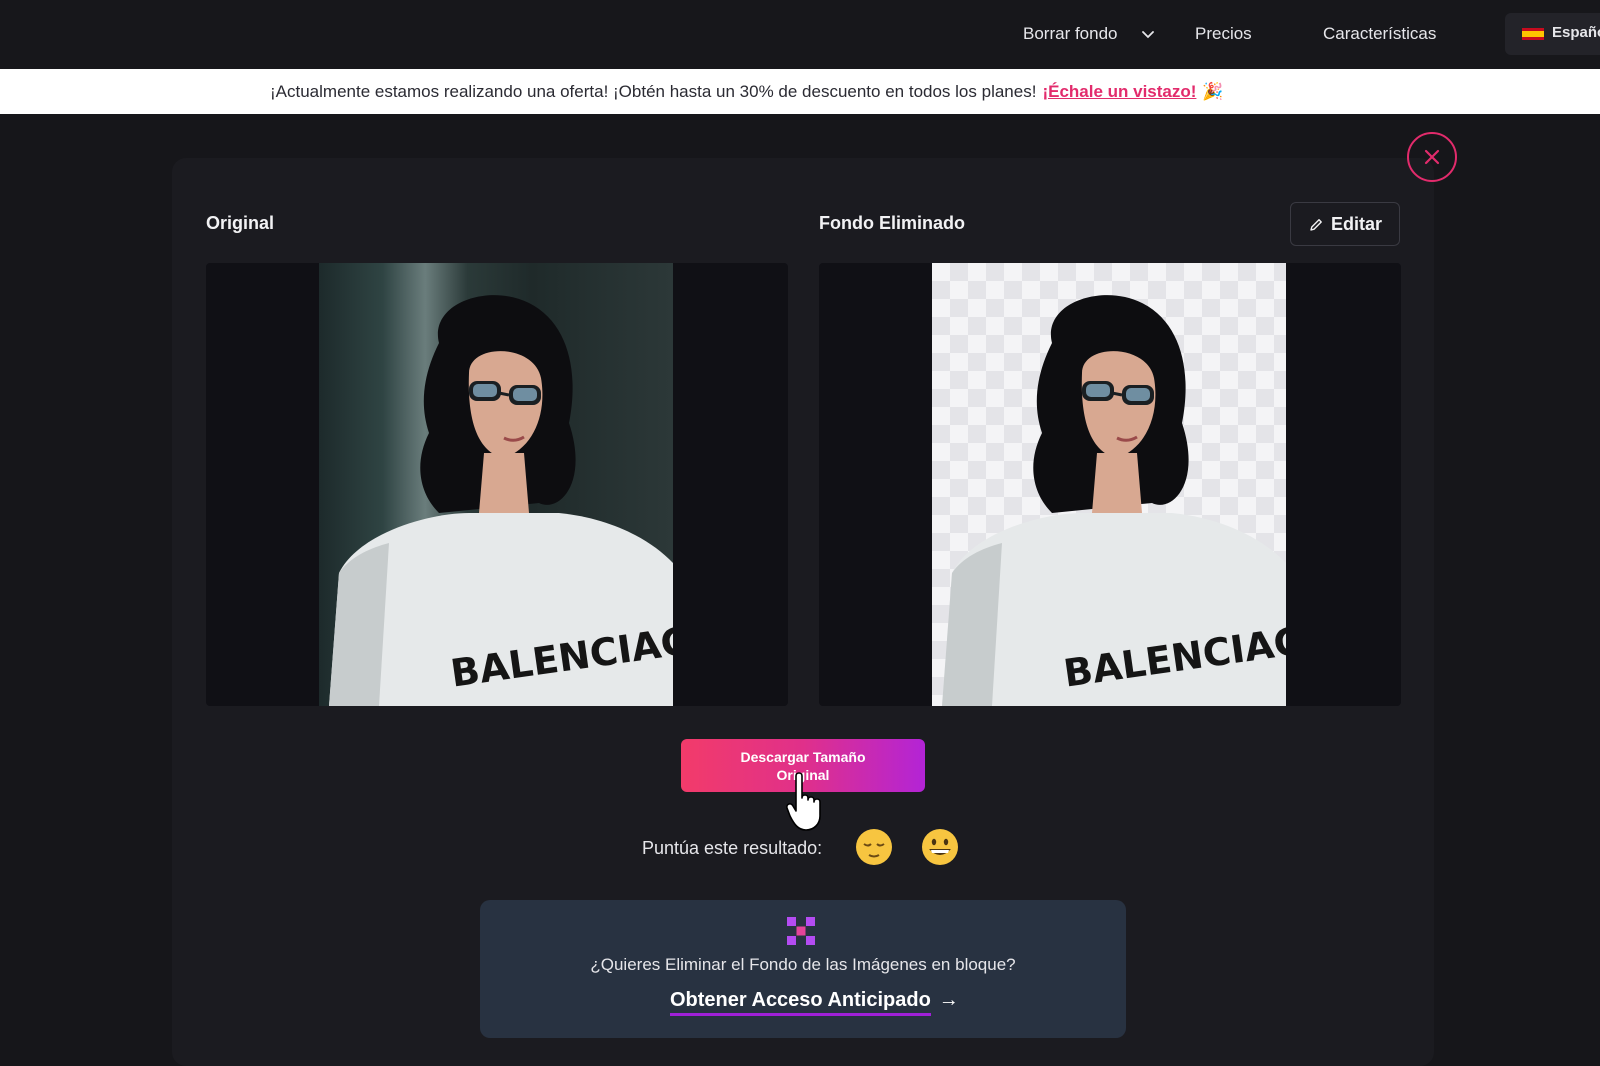  Describe the element at coordinates (892, 223) in the screenshot. I see `removed-background-title: Fondo Eliminado` at that location.